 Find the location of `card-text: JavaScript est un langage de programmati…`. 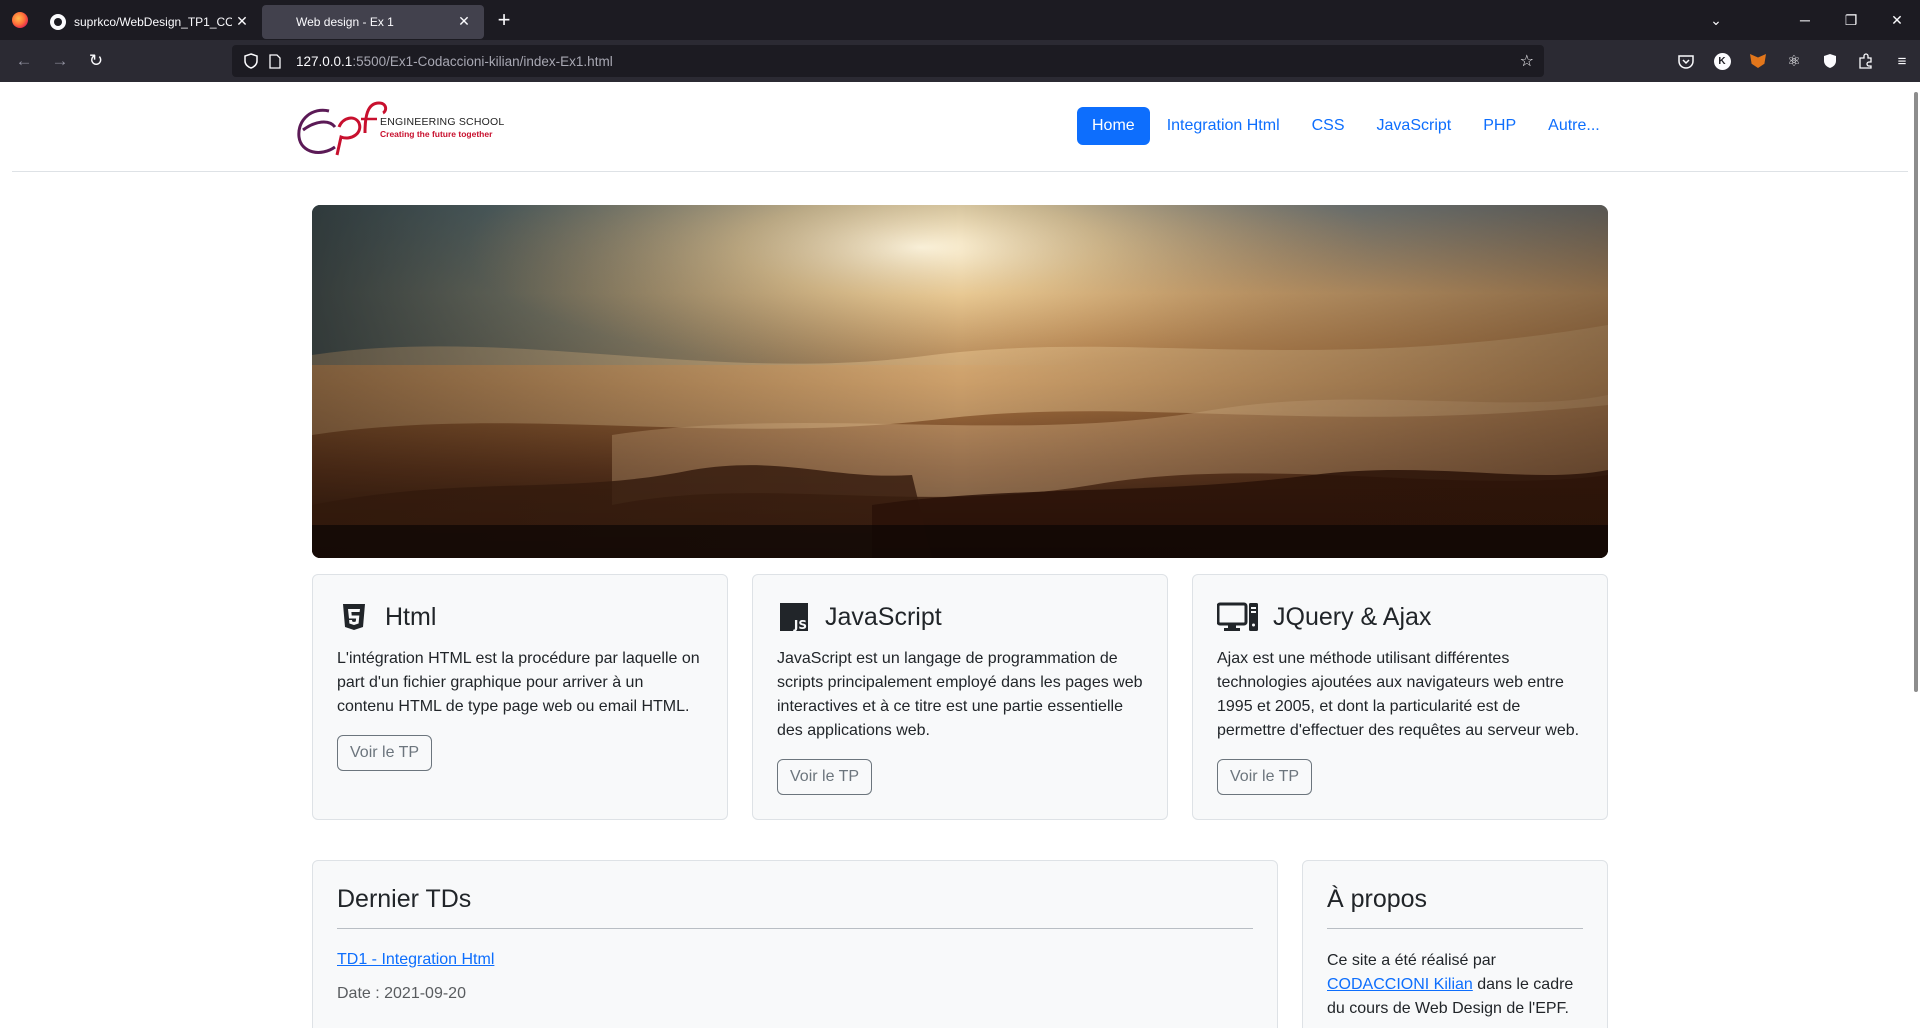

card-text: JavaScript est un langage de programmati… is located at coordinates (960, 694).